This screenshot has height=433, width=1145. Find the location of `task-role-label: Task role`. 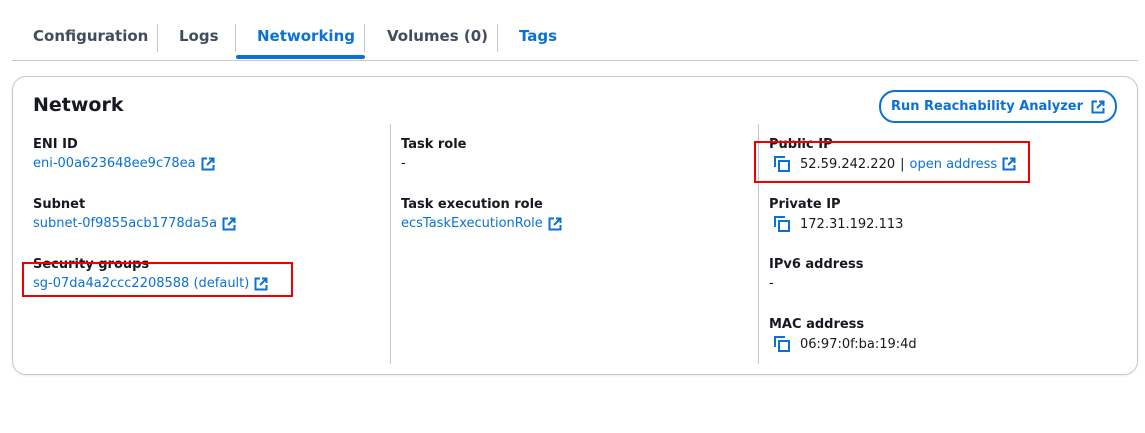

task-role-label: Task role is located at coordinates (434, 144).